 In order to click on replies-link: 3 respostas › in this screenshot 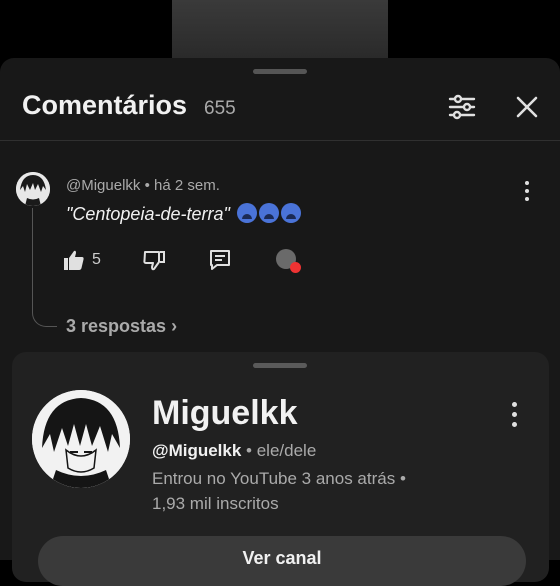, I will do `click(121, 326)`.